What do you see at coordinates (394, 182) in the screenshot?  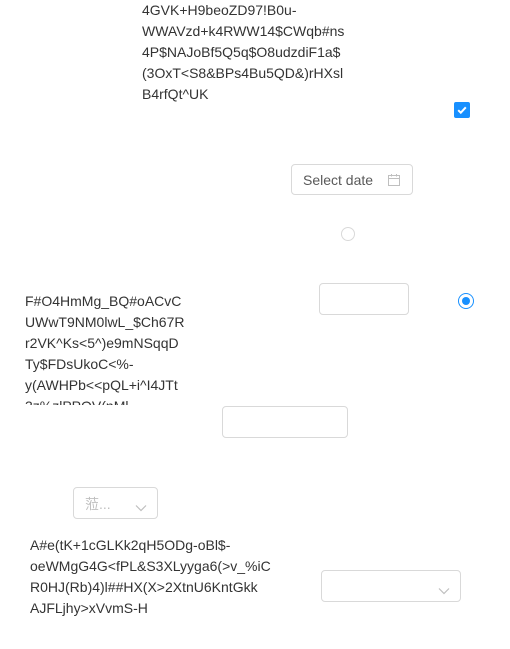 I see `calendar-icon` at bounding box center [394, 182].